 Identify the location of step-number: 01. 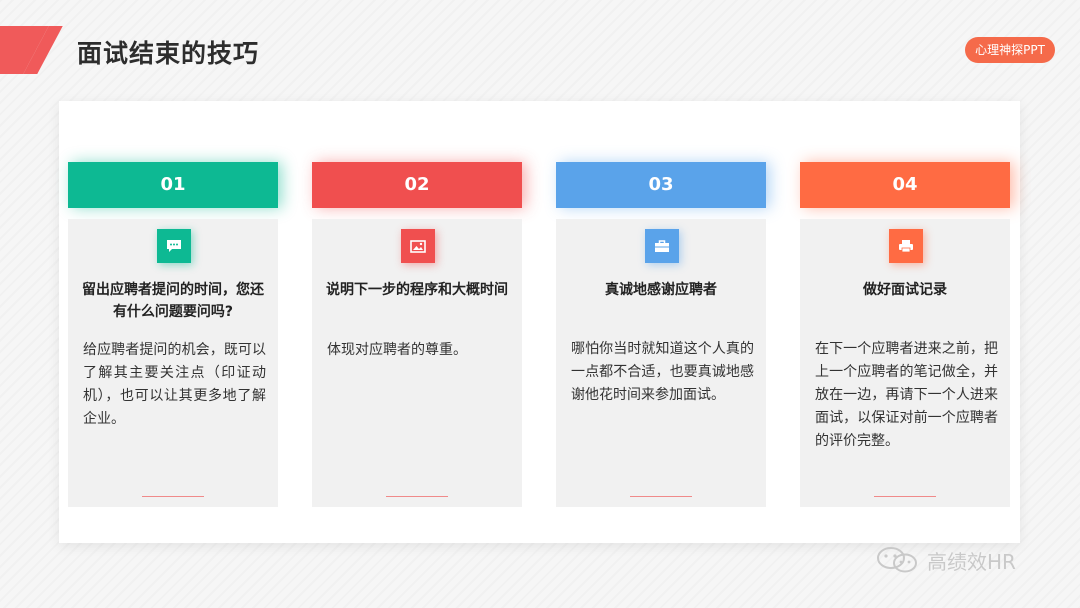
(173, 185).